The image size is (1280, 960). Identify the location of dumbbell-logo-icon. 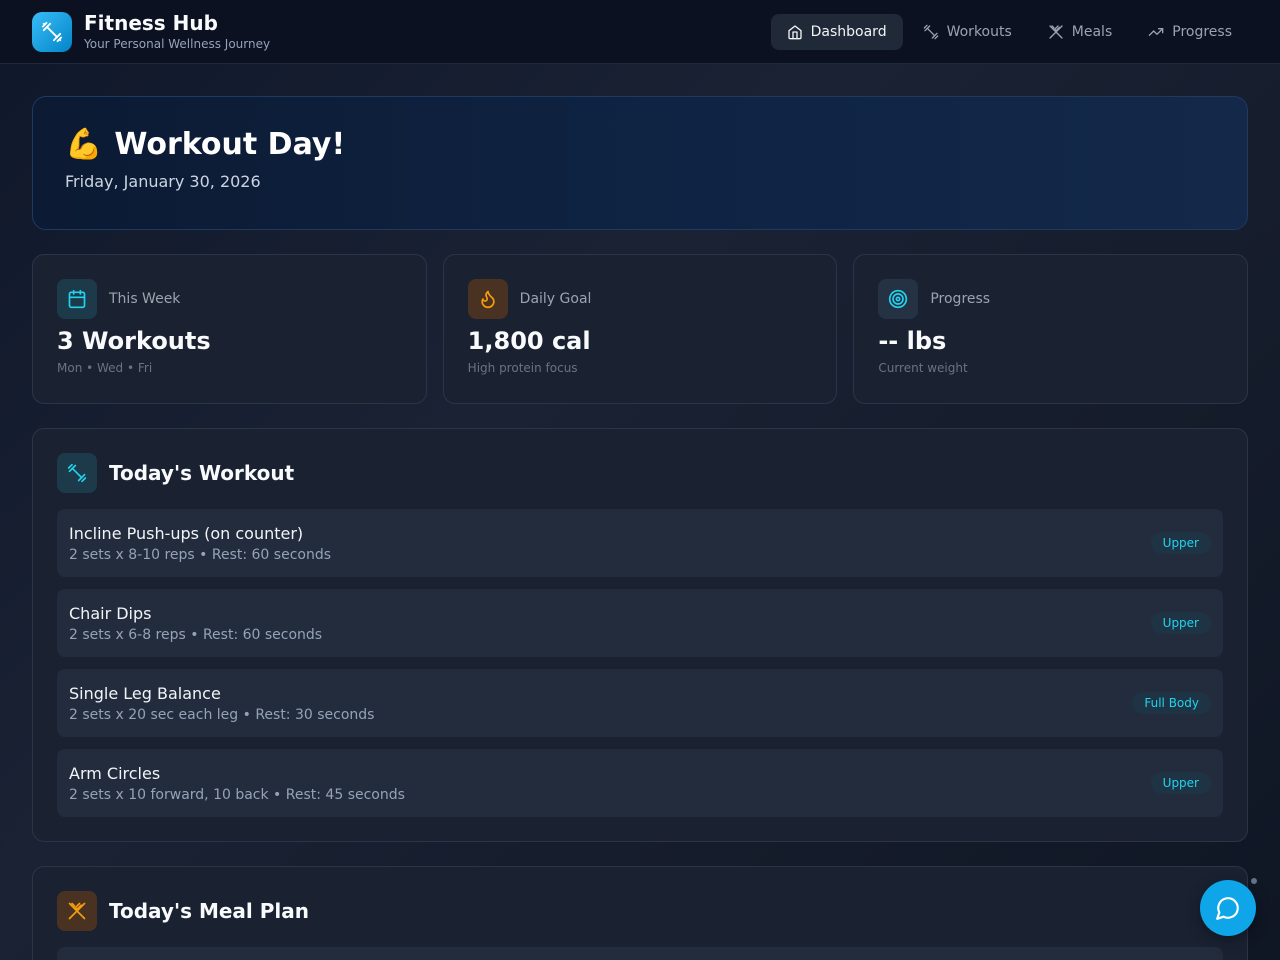
(52, 31).